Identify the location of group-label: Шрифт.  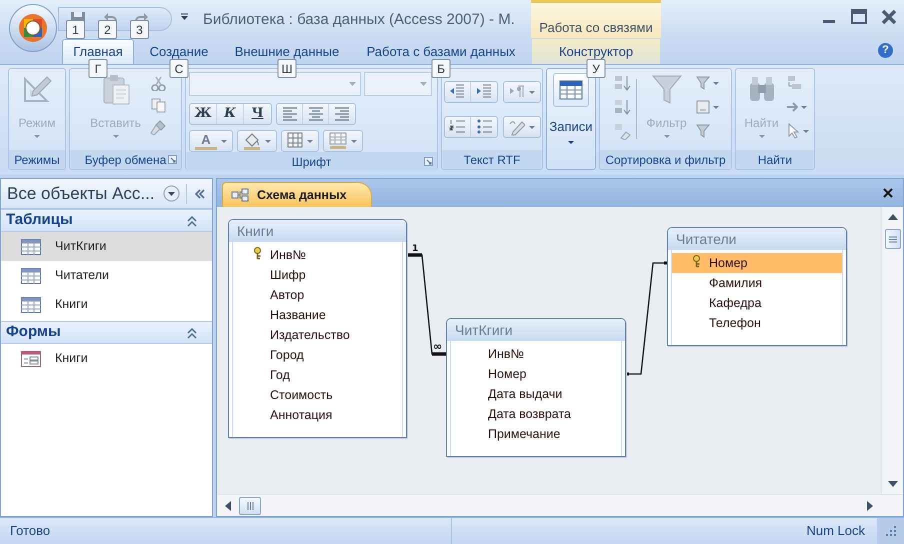
(312, 162).